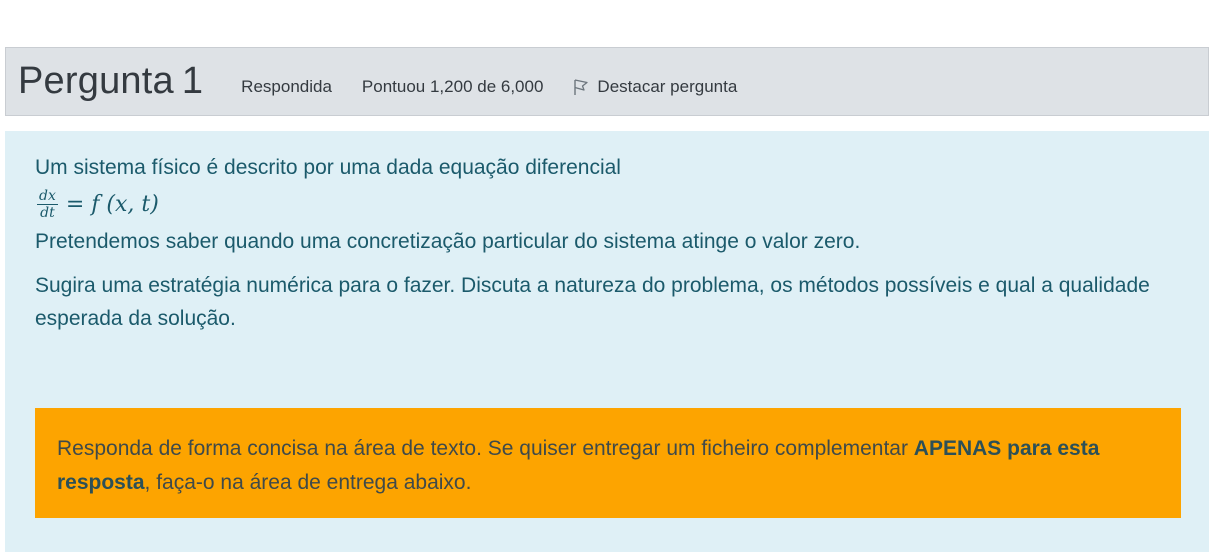 This screenshot has width=1219, height=560. I want to click on flag-question-link: Destacar pergunta, so click(655, 87).